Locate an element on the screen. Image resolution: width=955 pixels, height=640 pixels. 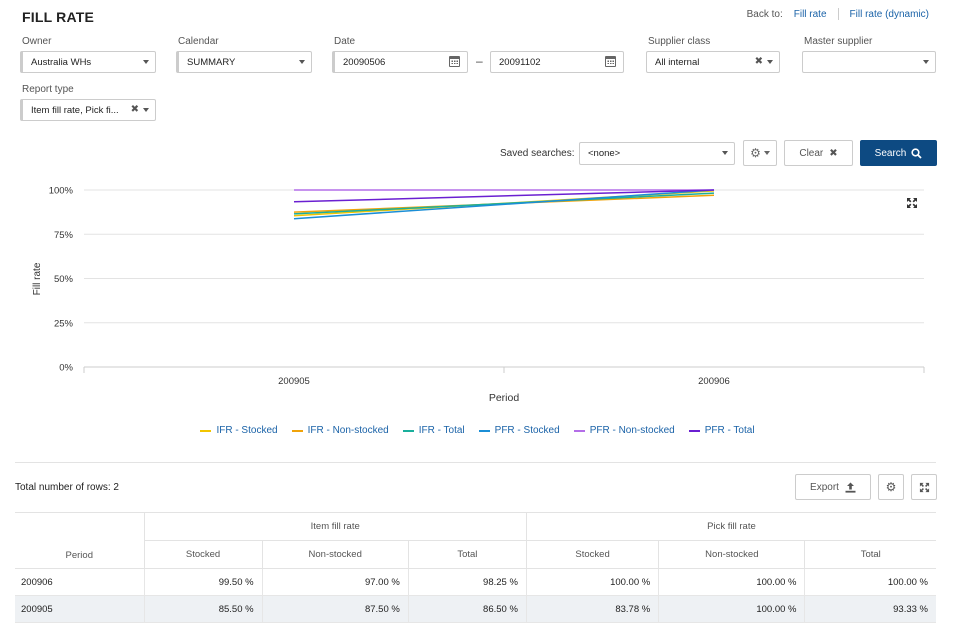
page-title: FILL RATE is located at coordinates (58, 17).